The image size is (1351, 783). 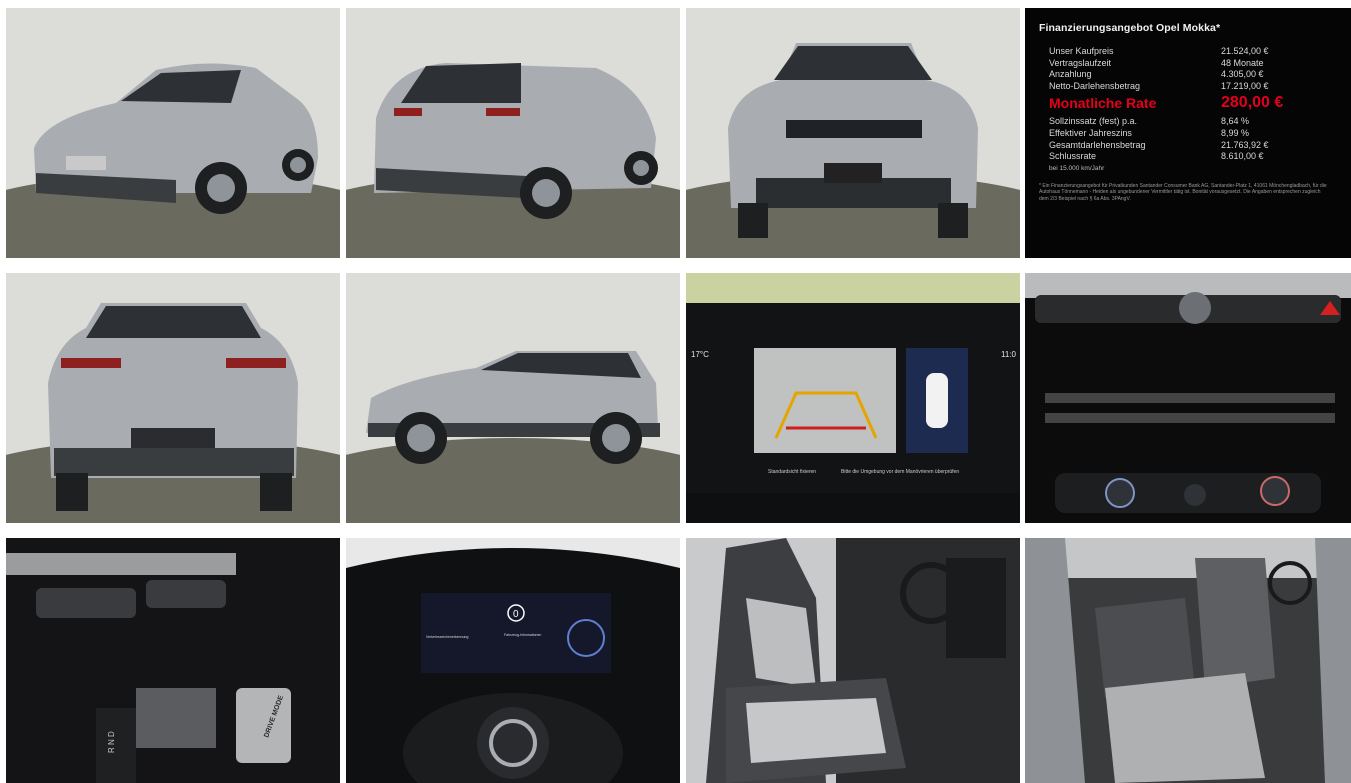 I want to click on screen-time: 11:0, so click(x=1009, y=354).